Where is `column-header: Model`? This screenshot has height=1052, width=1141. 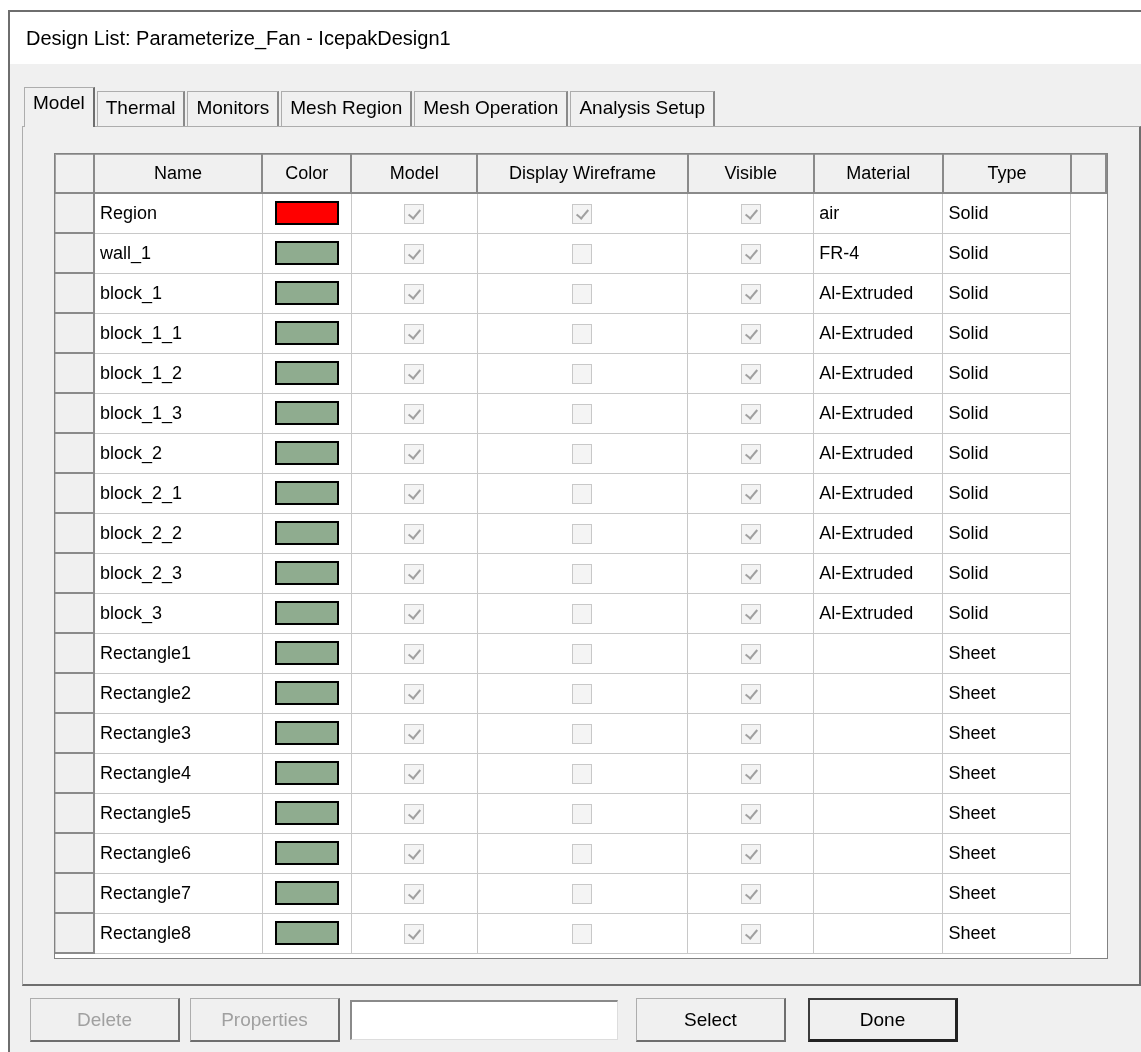
column-header: Model is located at coordinates (414, 173).